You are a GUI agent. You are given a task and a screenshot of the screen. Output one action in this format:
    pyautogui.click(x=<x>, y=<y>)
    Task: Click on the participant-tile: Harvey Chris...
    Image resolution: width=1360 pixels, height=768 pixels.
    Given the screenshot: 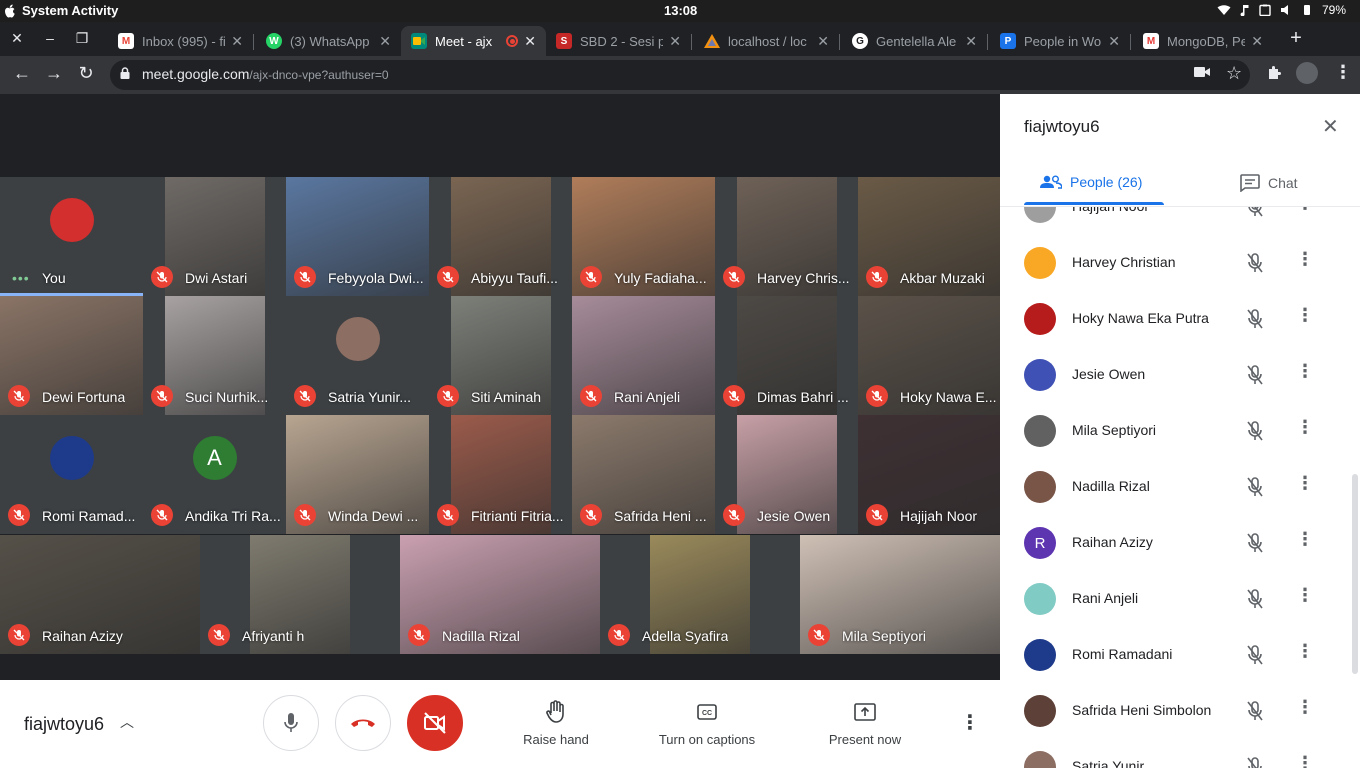 What is the action you would take?
    pyautogui.click(x=786, y=236)
    